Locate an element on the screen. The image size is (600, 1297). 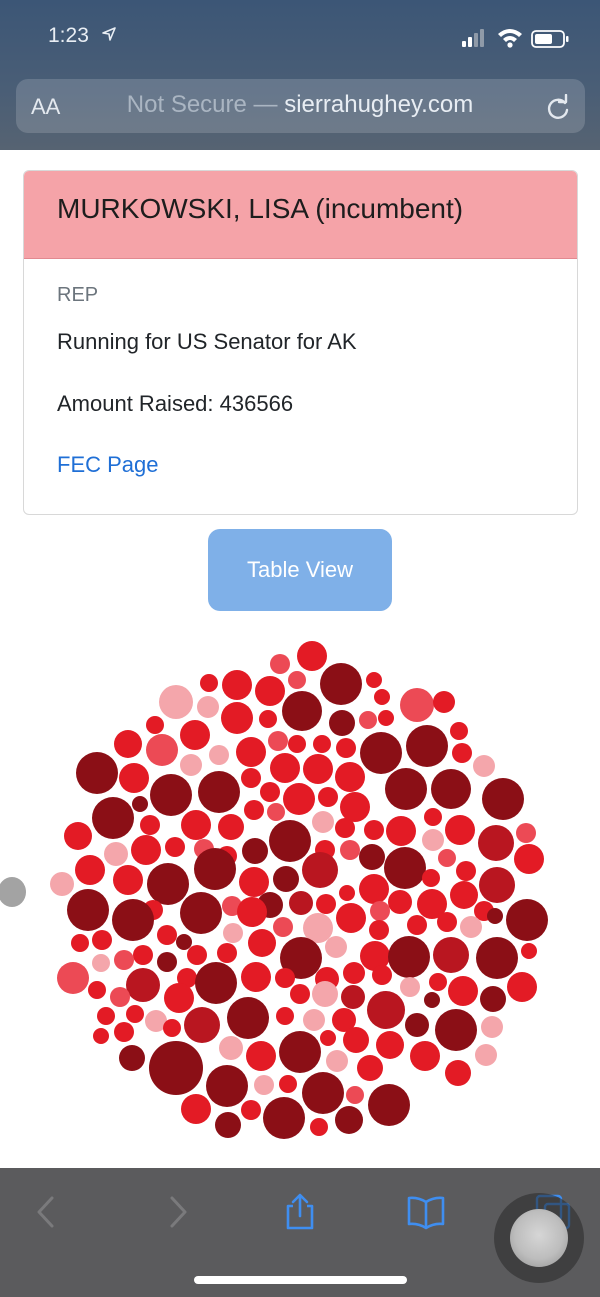
back-icon is located at coordinates (48, 1212).